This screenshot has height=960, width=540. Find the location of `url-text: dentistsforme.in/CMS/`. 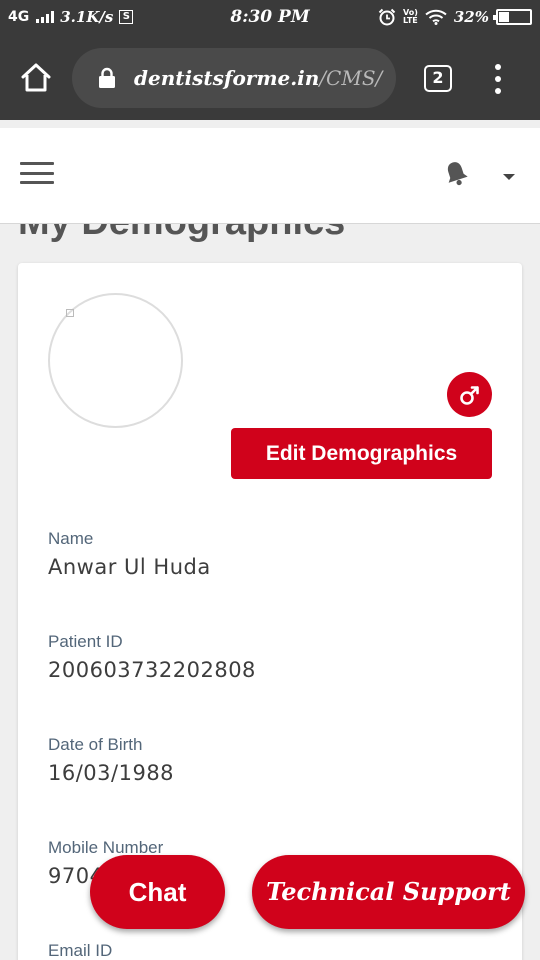

url-text: dentistsforme.in/CMS/ is located at coordinates (258, 78).